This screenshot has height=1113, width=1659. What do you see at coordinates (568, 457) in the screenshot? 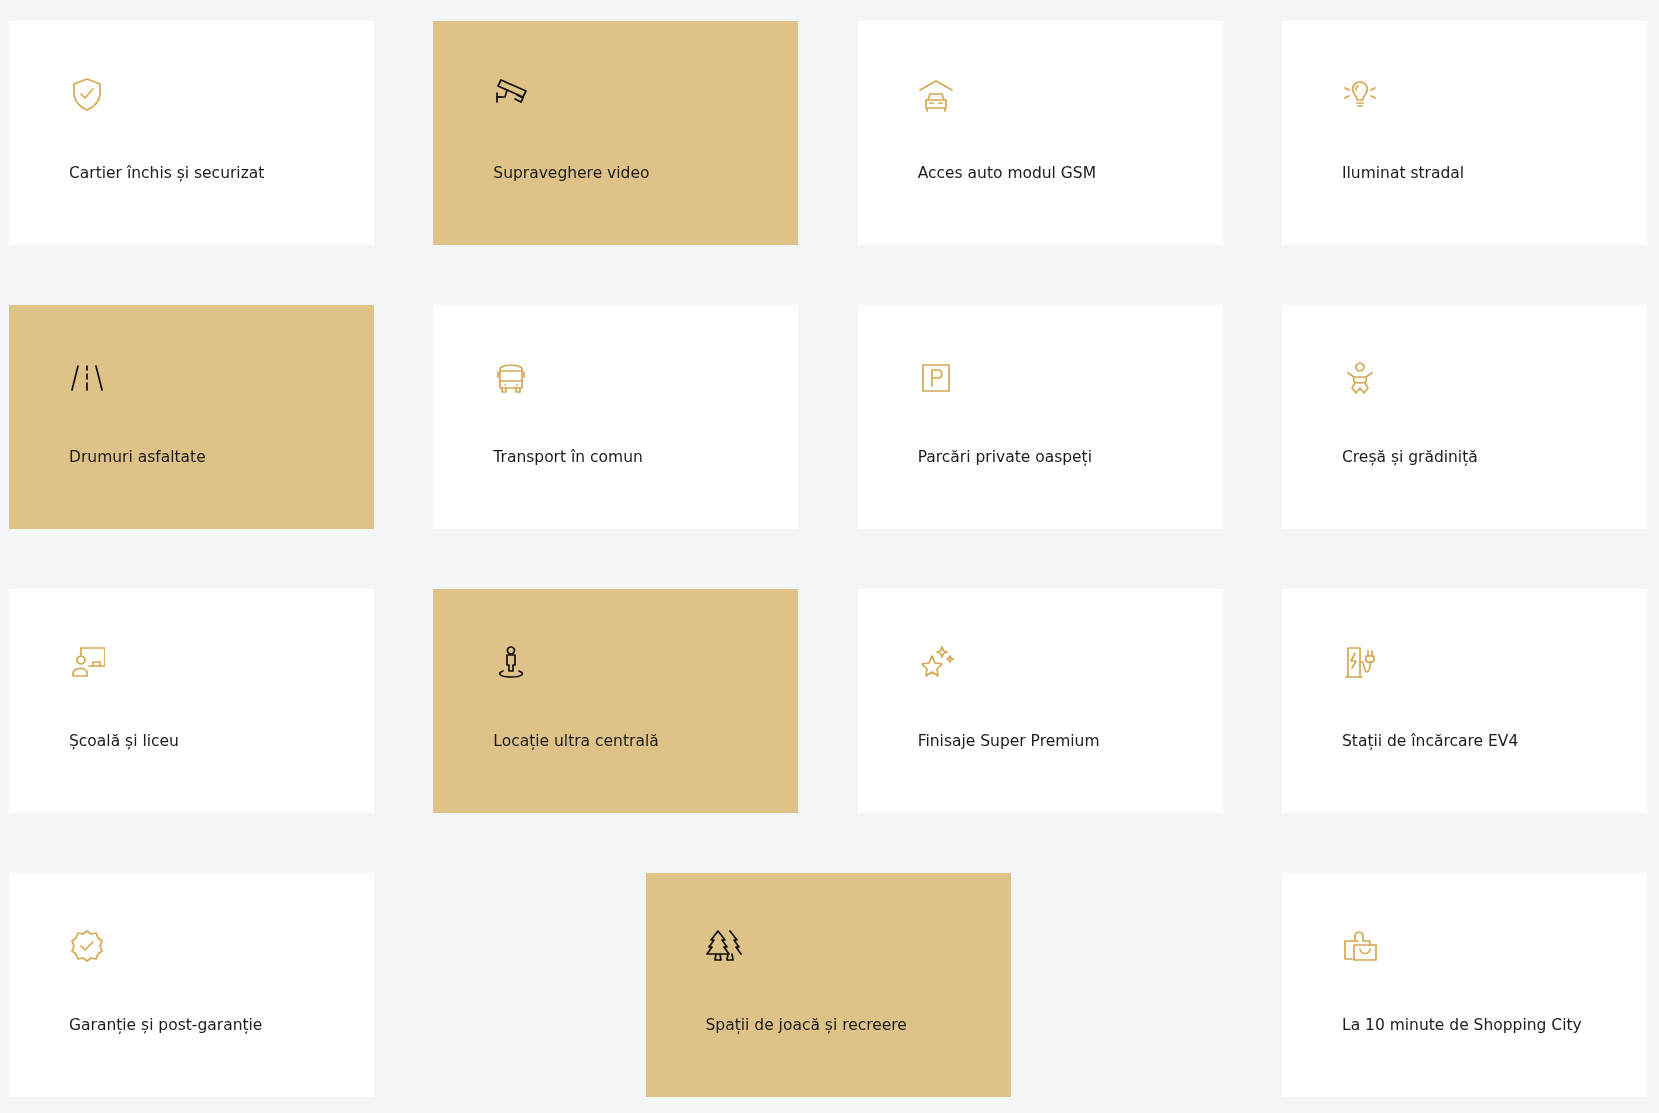
I see `feature-label: Transport în comun` at bounding box center [568, 457].